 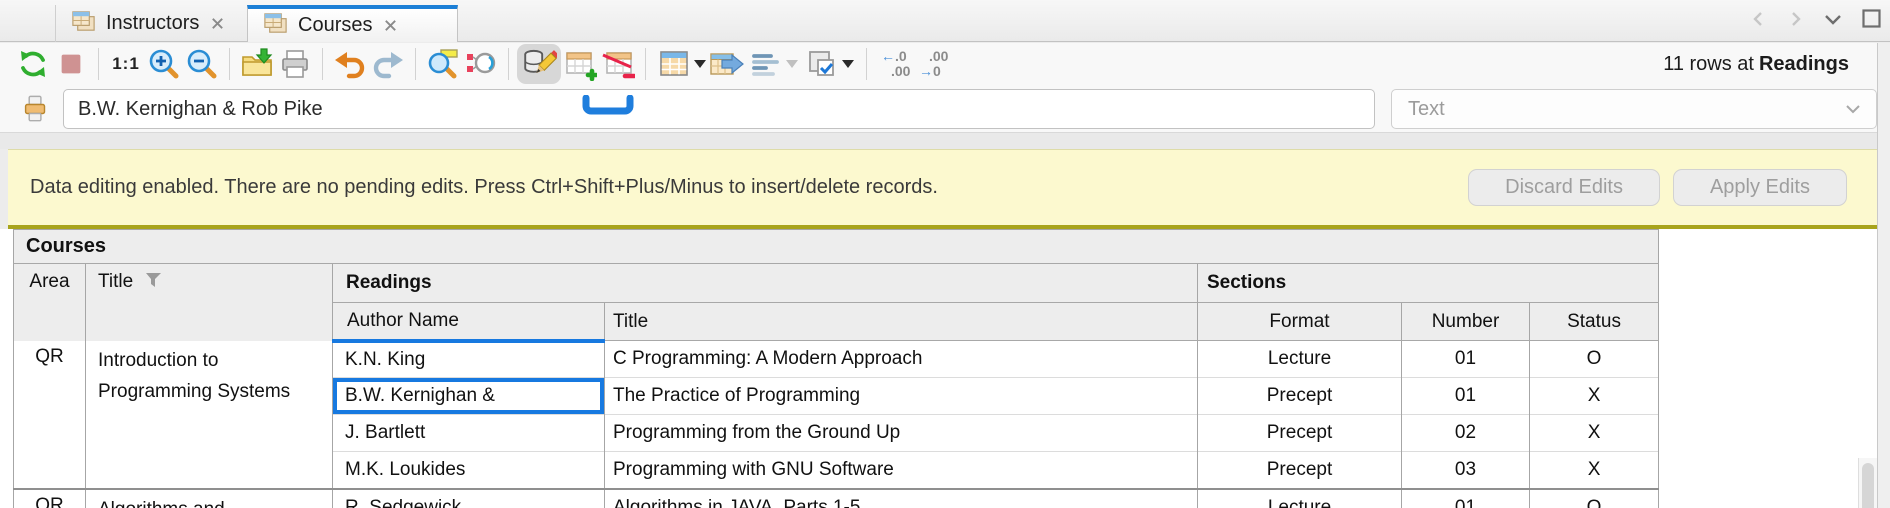 What do you see at coordinates (1634, 109) in the screenshot?
I see `value-type-dropdown: Text` at bounding box center [1634, 109].